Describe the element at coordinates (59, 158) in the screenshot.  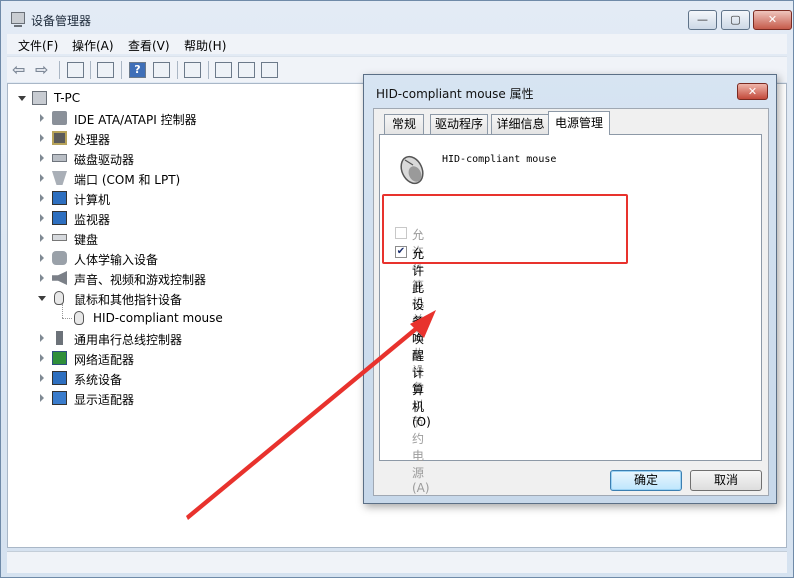
I see `disk-drive-icon` at that location.